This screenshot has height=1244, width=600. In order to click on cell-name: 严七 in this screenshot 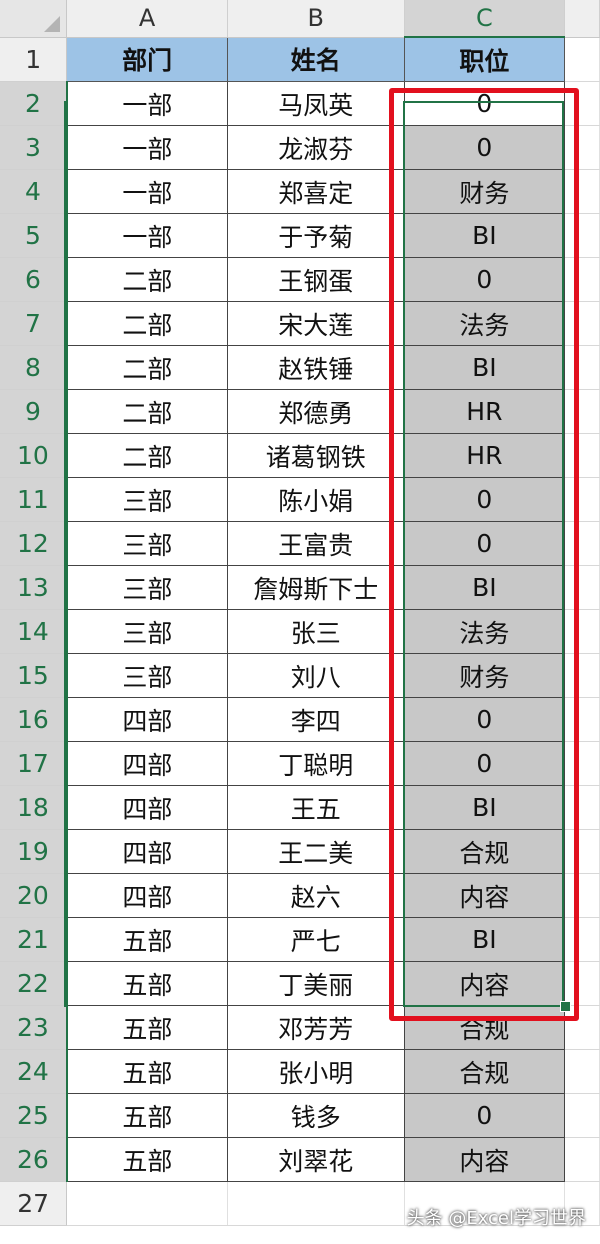, I will do `click(315, 939)`.